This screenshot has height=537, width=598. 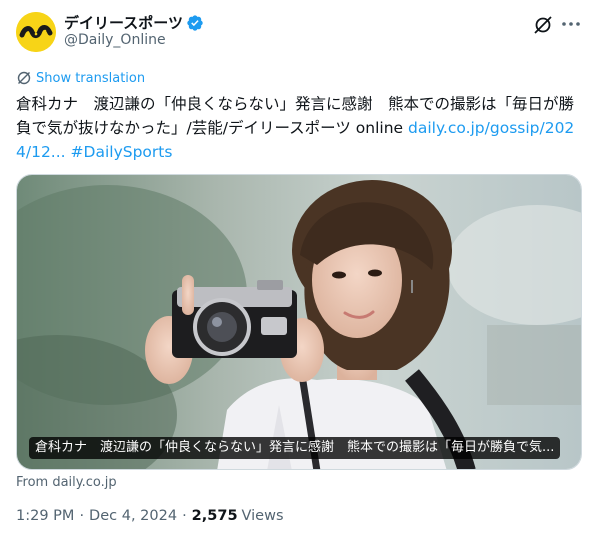 I want to click on grok-button, so click(x=543, y=25).